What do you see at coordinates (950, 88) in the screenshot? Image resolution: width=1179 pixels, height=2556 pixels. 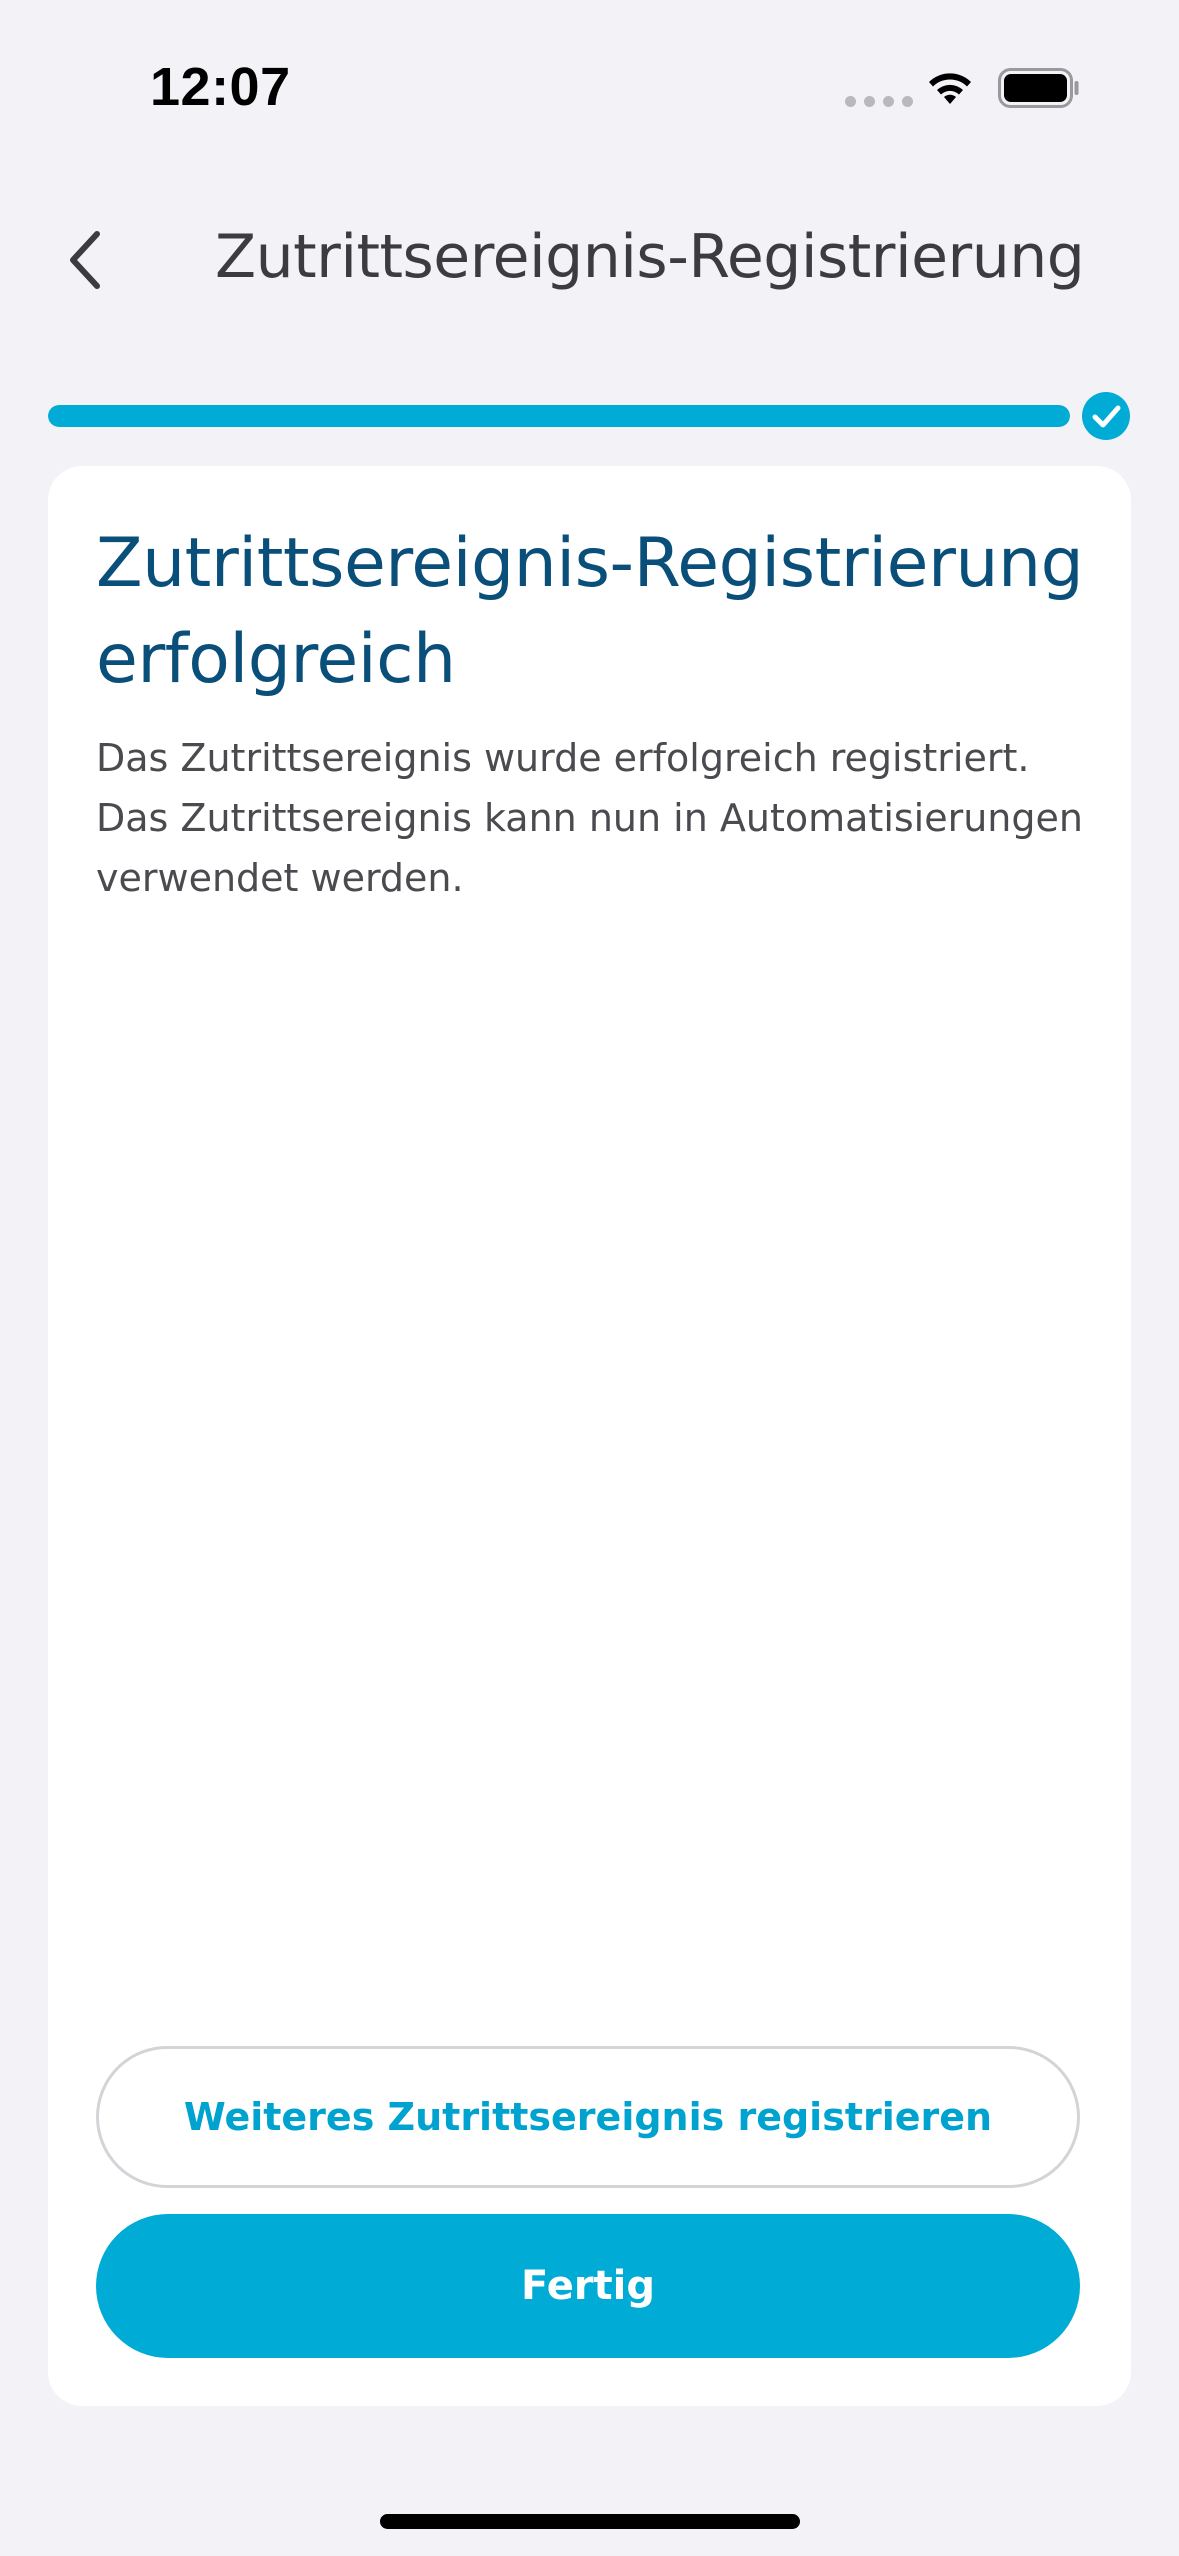 I see `wifi-icon` at bounding box center [950, 88].